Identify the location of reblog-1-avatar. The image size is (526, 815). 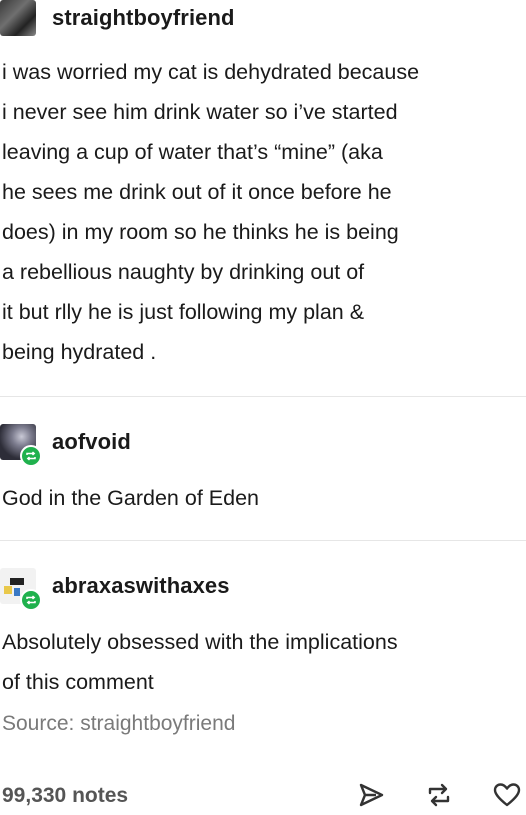
(21, 445).